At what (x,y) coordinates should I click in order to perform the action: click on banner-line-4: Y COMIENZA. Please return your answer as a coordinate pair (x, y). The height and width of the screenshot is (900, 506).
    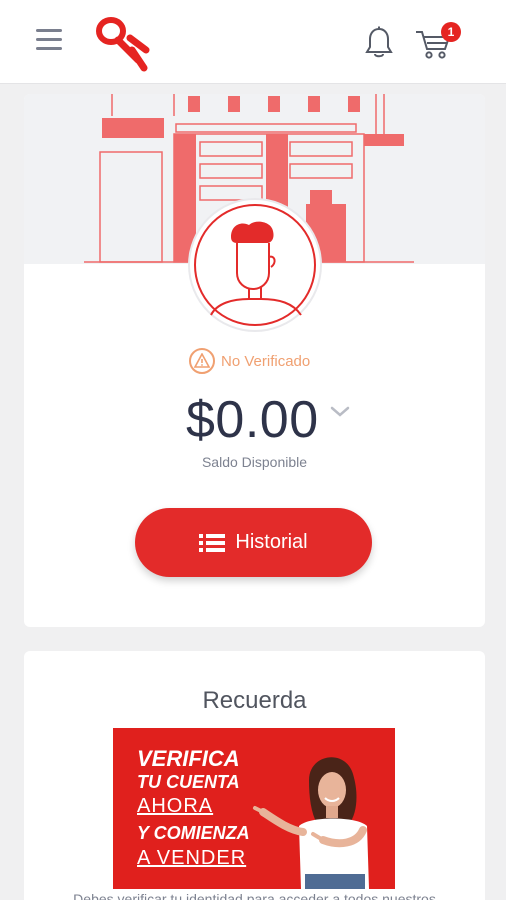
    Looking at the image, I should click on (193, 833).